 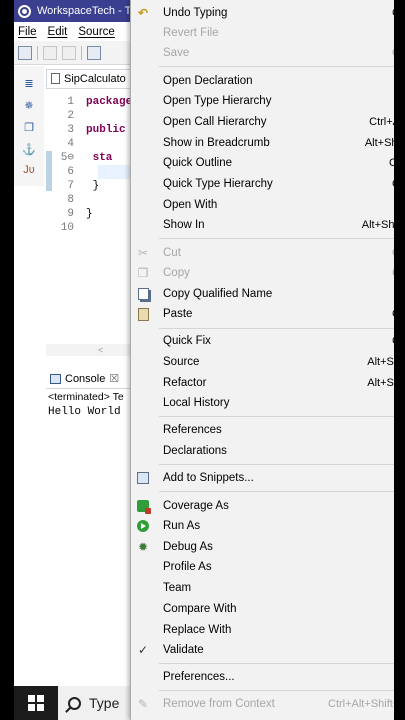 I want to click on console-tab-label: Console, so click(x=85, y=378).